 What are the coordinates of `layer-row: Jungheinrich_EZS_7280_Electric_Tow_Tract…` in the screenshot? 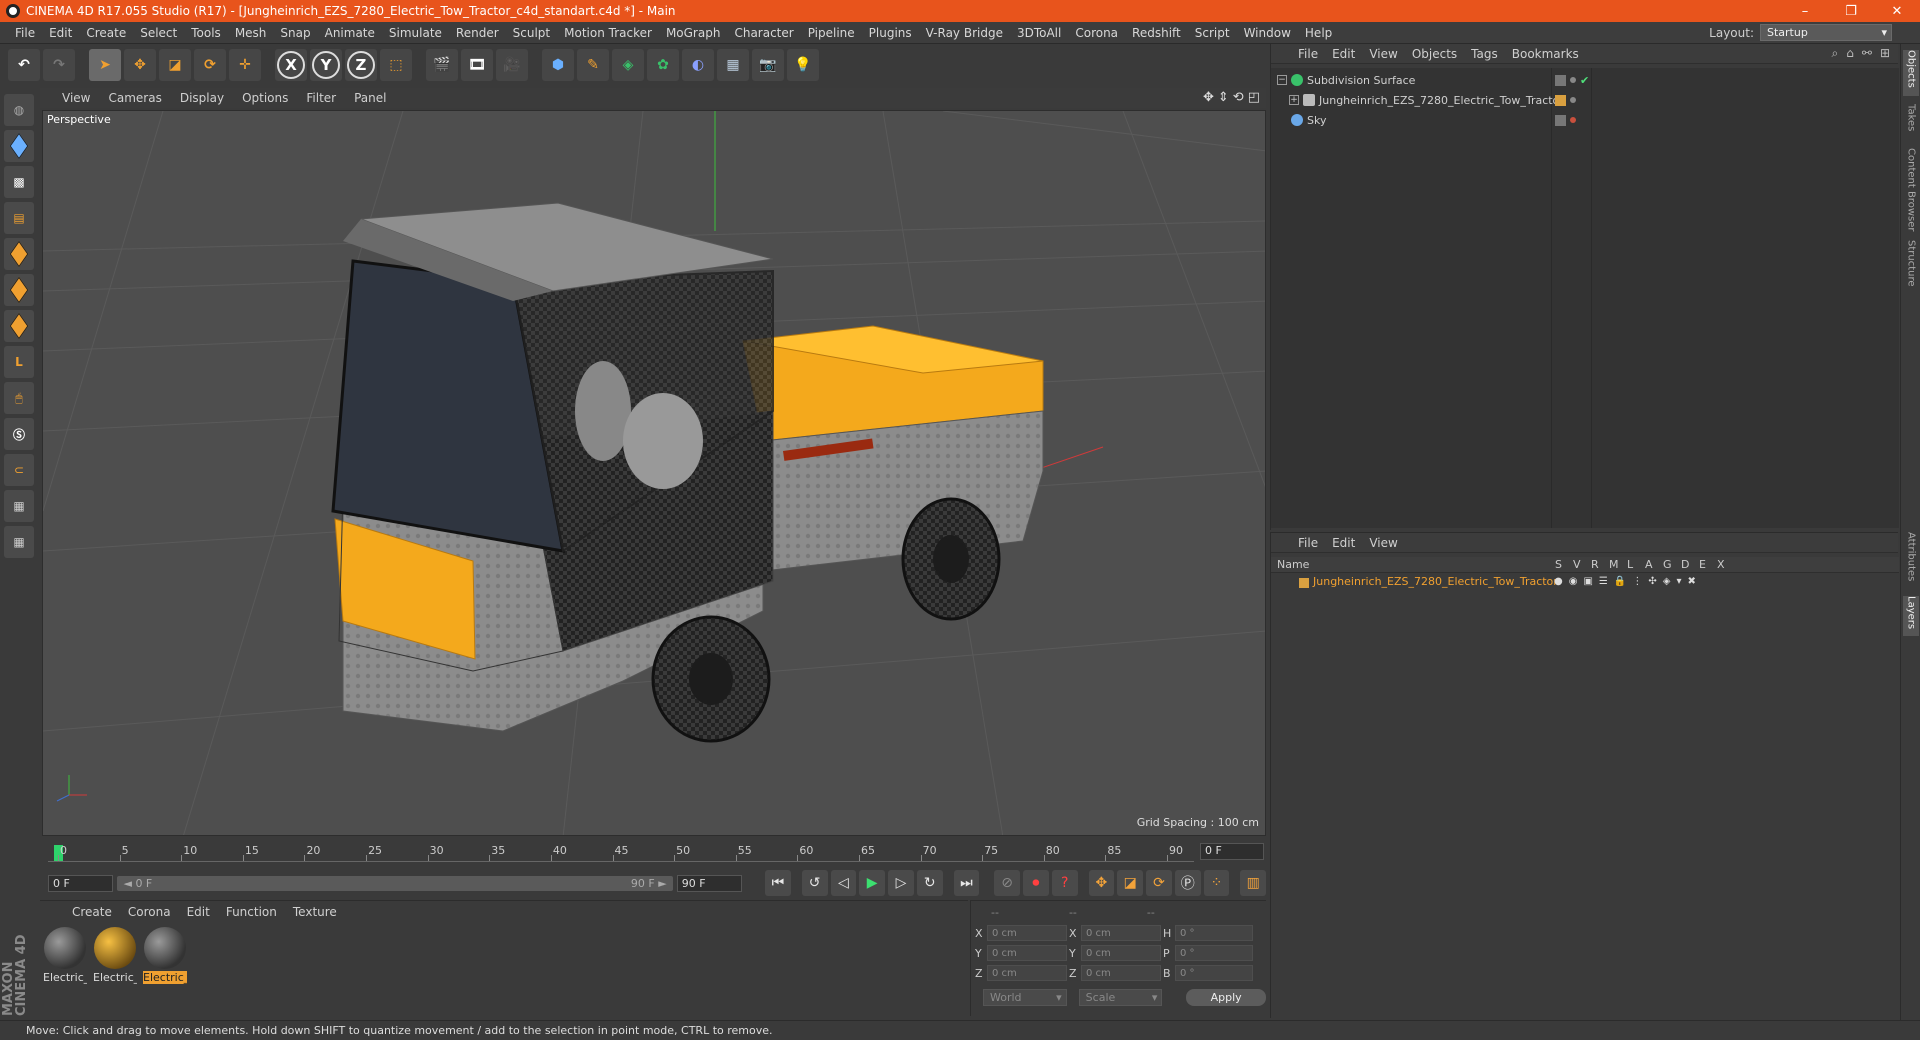 It's located at (1585, 583).